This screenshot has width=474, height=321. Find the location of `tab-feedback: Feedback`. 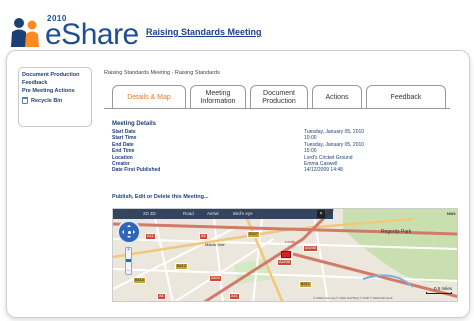

tab-feedback: Feedback is located at coordinates (406, 97).